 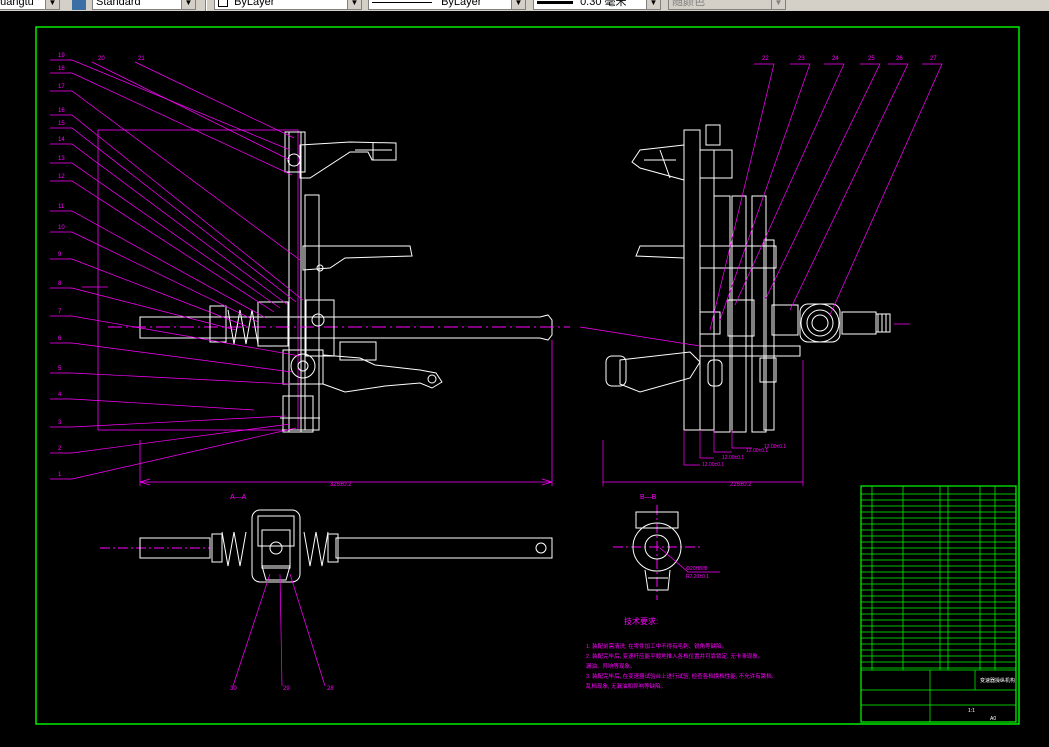 What do you see at coordinates (871, 59) in the screenshot?
I see `balloon-number: 25` at bounding box center [871, 59].